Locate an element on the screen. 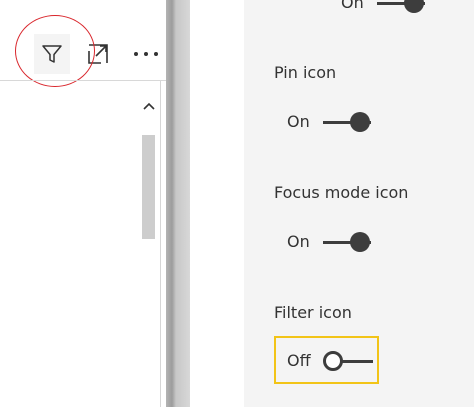  focus-mode-icon is located at coordinates (98, 54).